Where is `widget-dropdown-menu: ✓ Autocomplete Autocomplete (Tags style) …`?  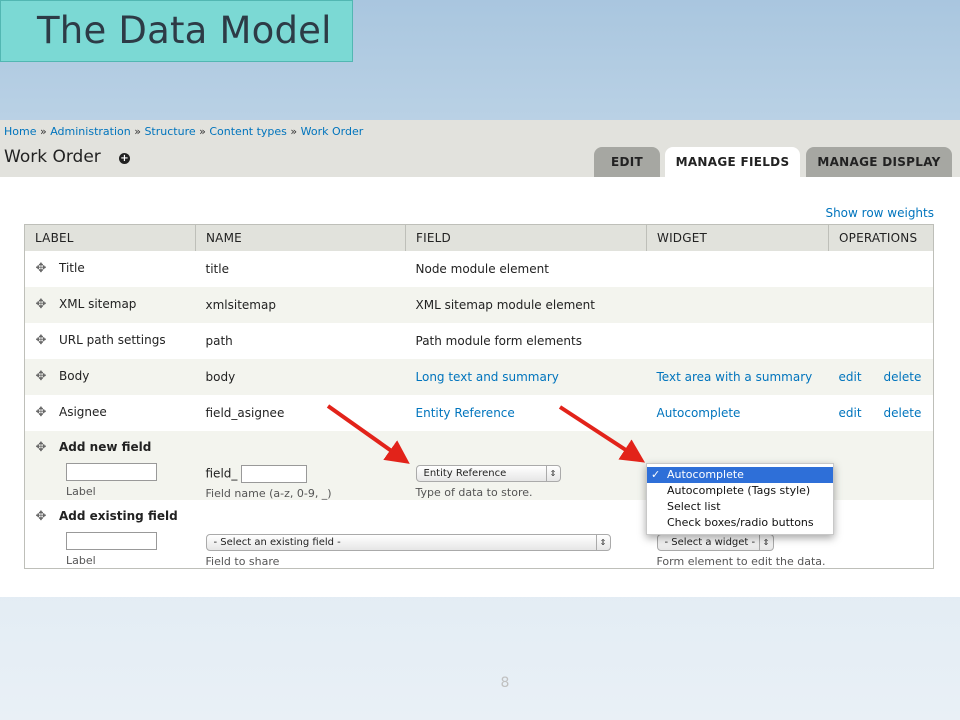 widget-dropdown-menu: ✓ Autocomplete Autocomplete (Tags style) … is located at coordinates (740, 499).